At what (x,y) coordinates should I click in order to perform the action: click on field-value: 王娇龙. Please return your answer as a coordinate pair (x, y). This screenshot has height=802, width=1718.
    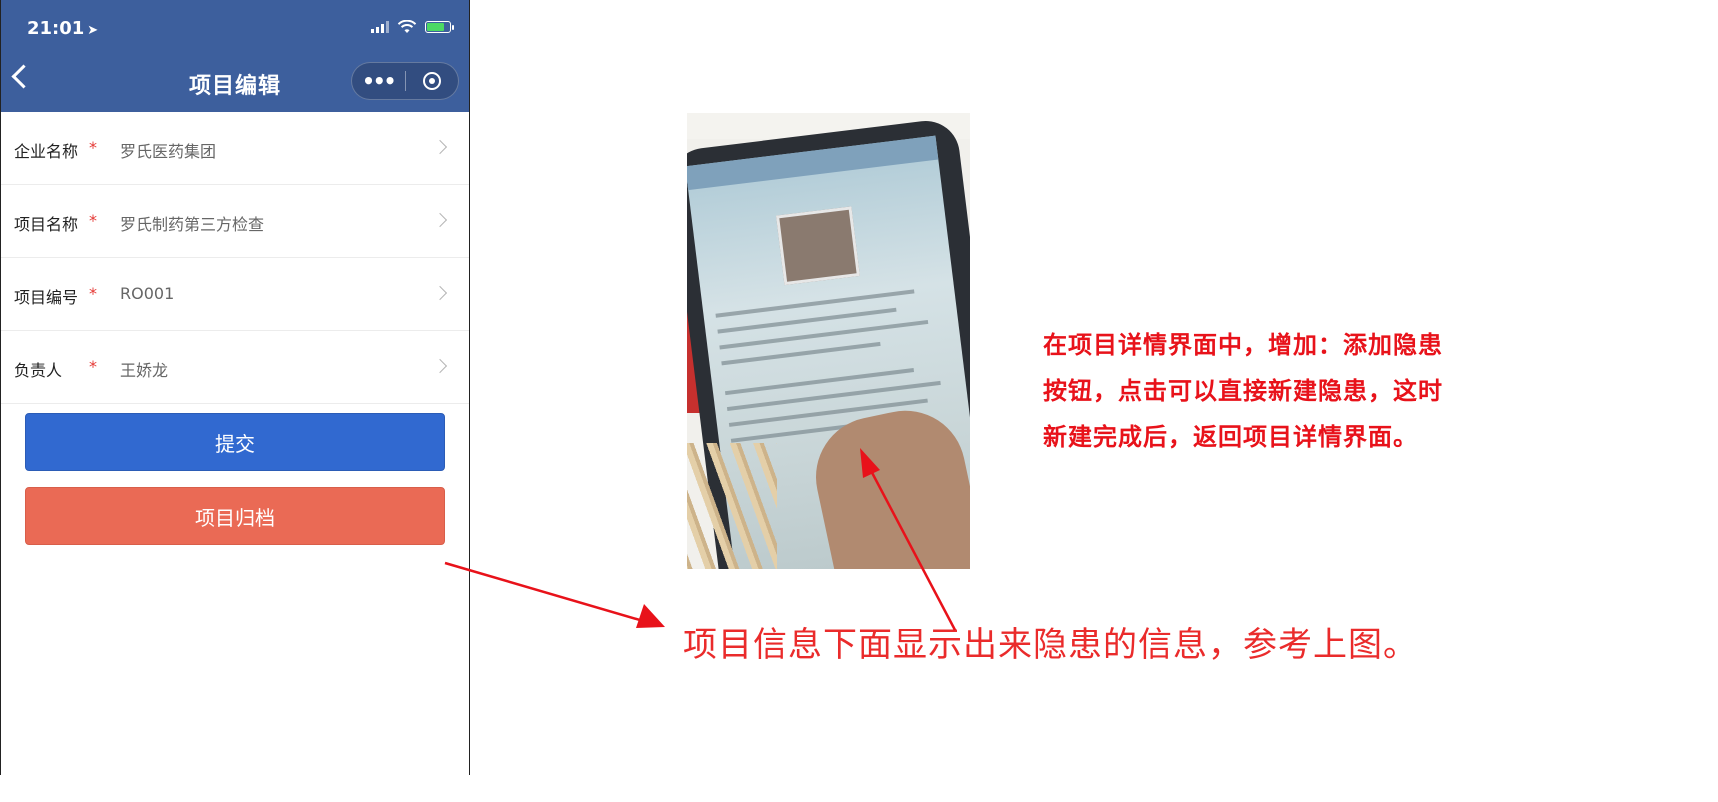
    Looking at the image, I should click on (144, 370).